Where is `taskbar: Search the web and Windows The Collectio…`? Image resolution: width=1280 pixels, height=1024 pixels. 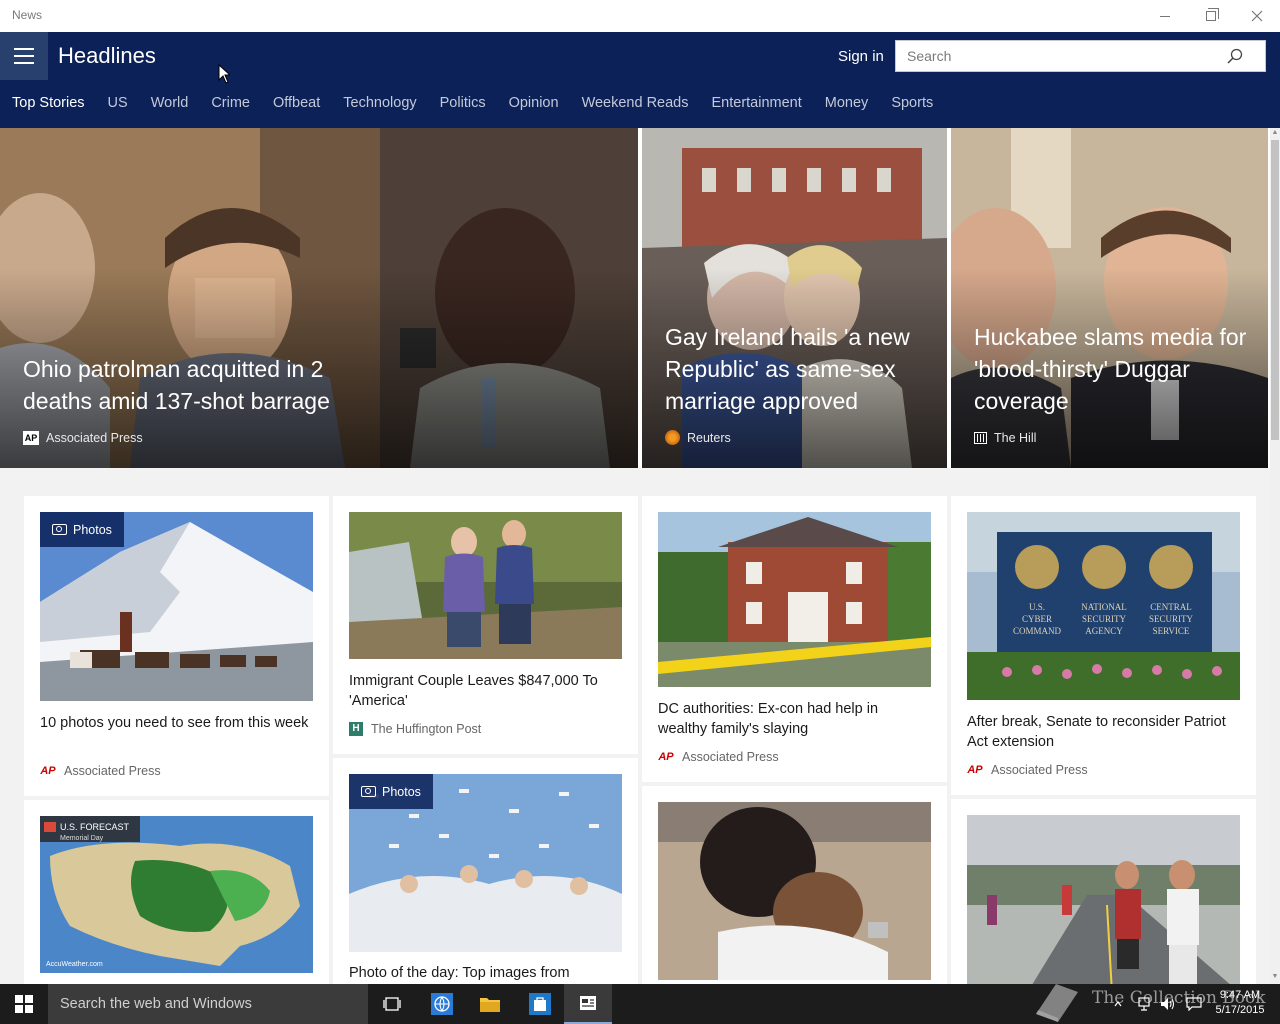
taskbar: Search the web and Windows The Collectio… is located at coordinates (640, 1004).